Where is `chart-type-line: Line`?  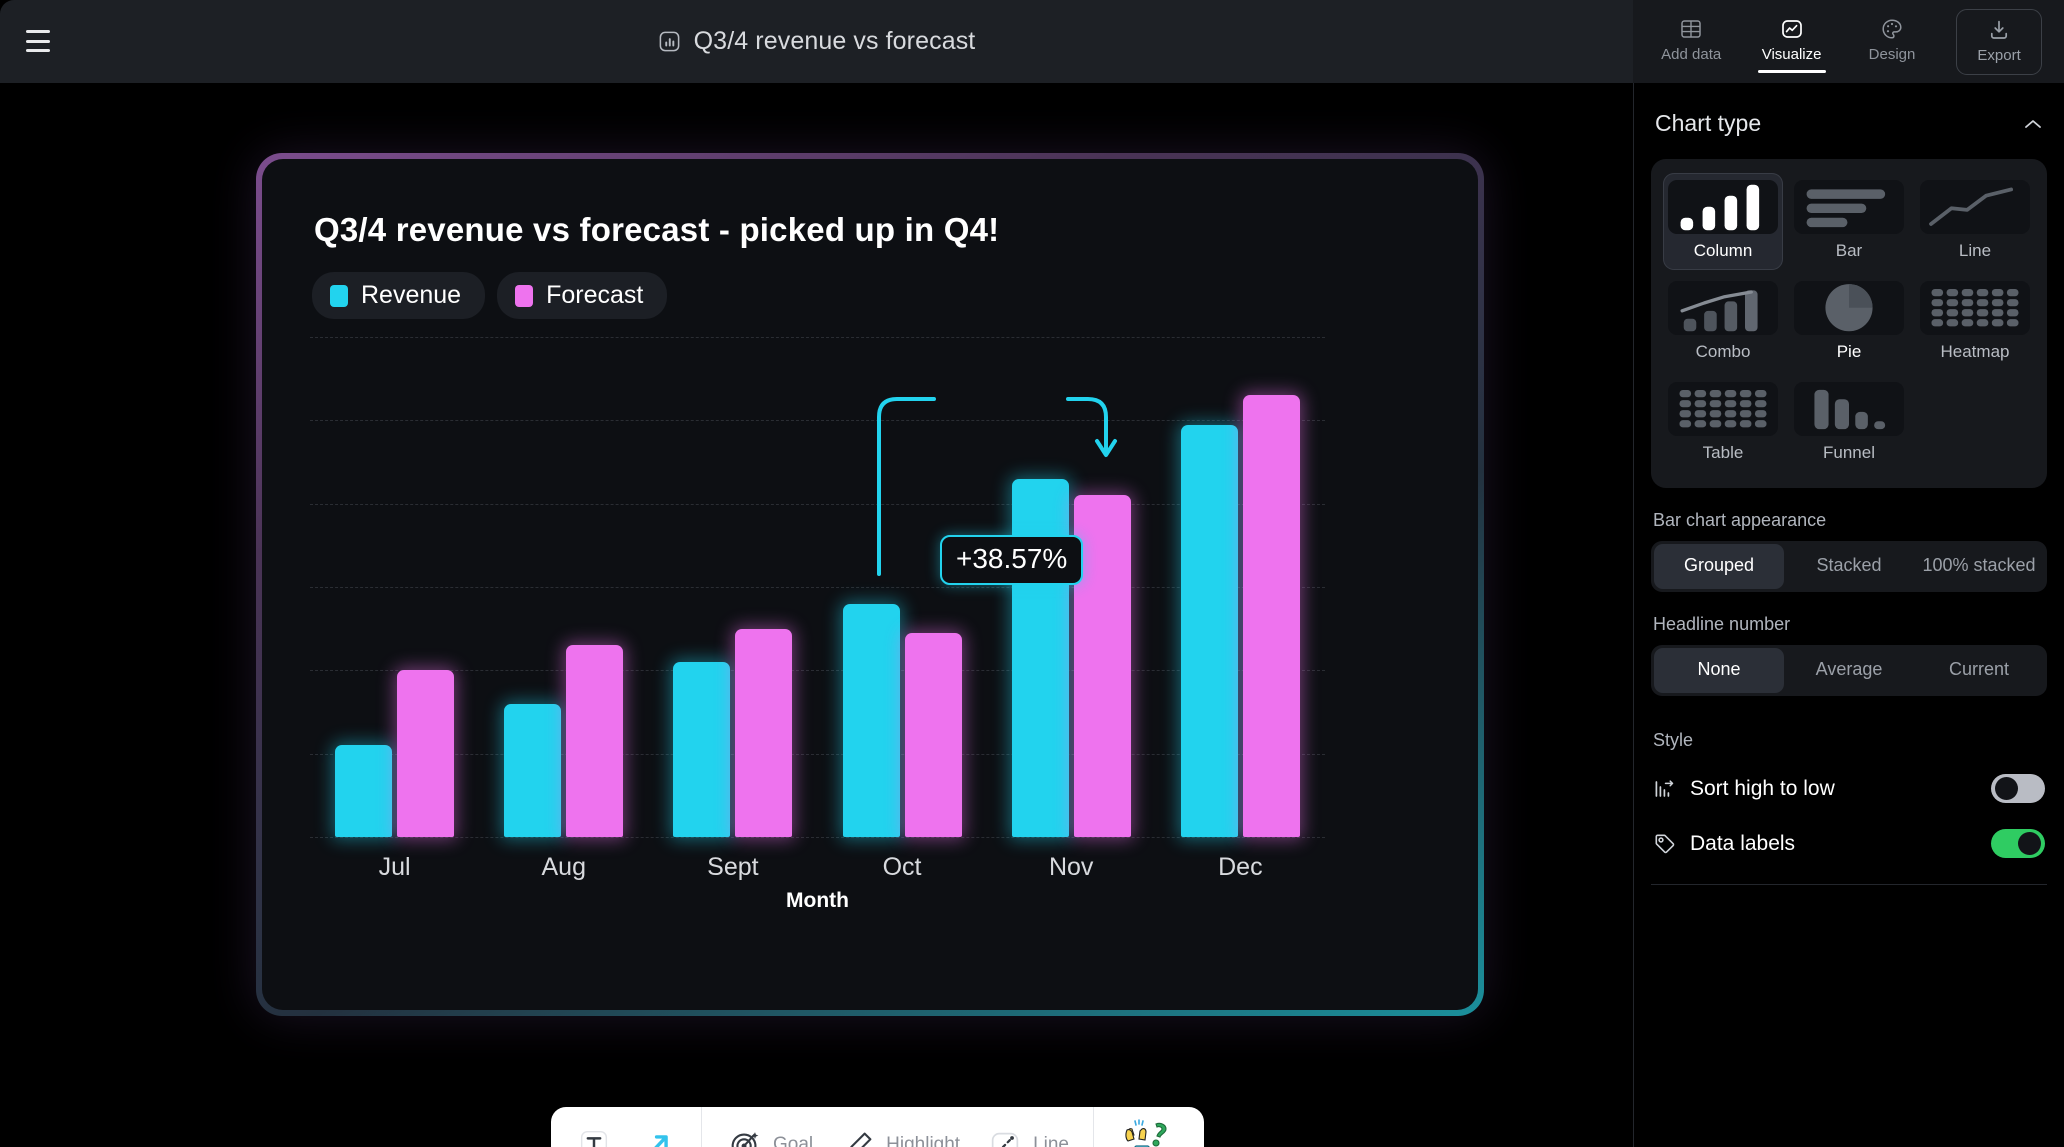
chart-type-line: Line is located at coordinates (1975, 221).